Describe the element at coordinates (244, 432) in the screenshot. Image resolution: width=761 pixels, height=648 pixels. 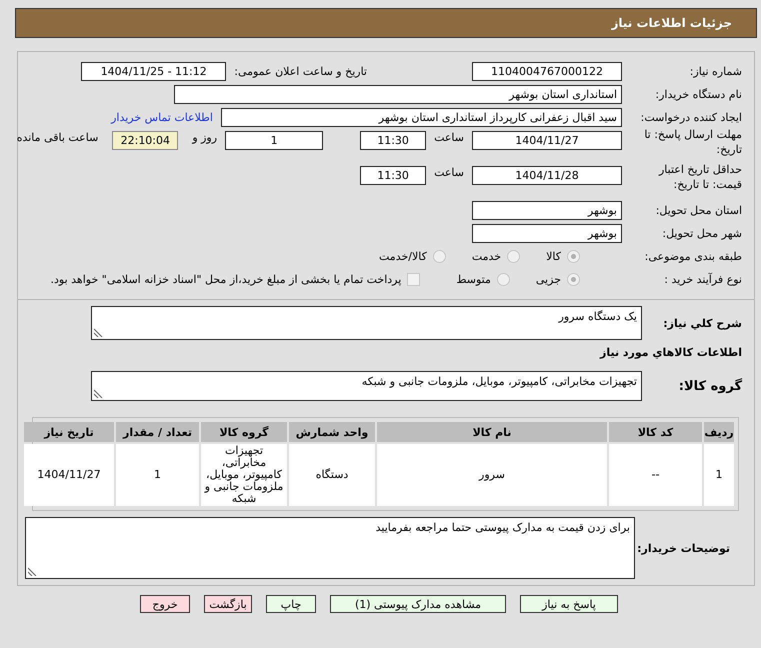
I see `column-header: گروه کالا` at that location.